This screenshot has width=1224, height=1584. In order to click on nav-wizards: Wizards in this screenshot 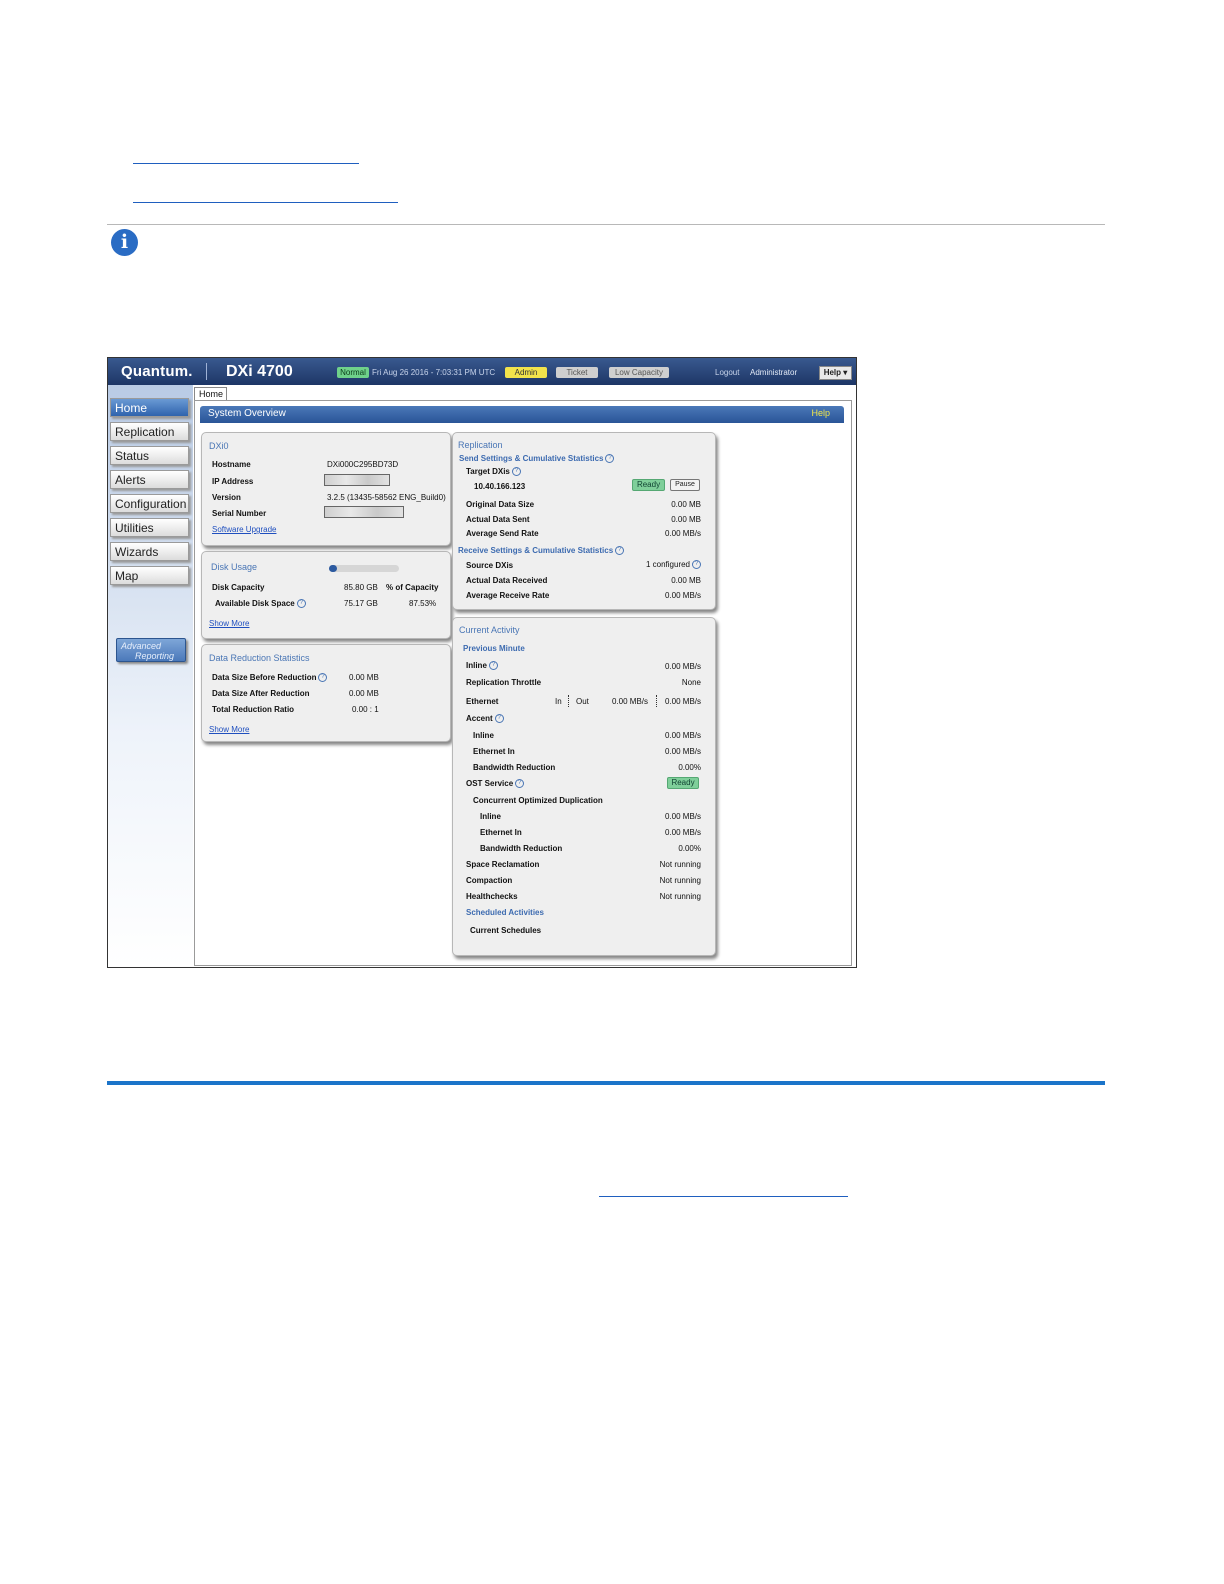, I will do `click(149, 551)`.